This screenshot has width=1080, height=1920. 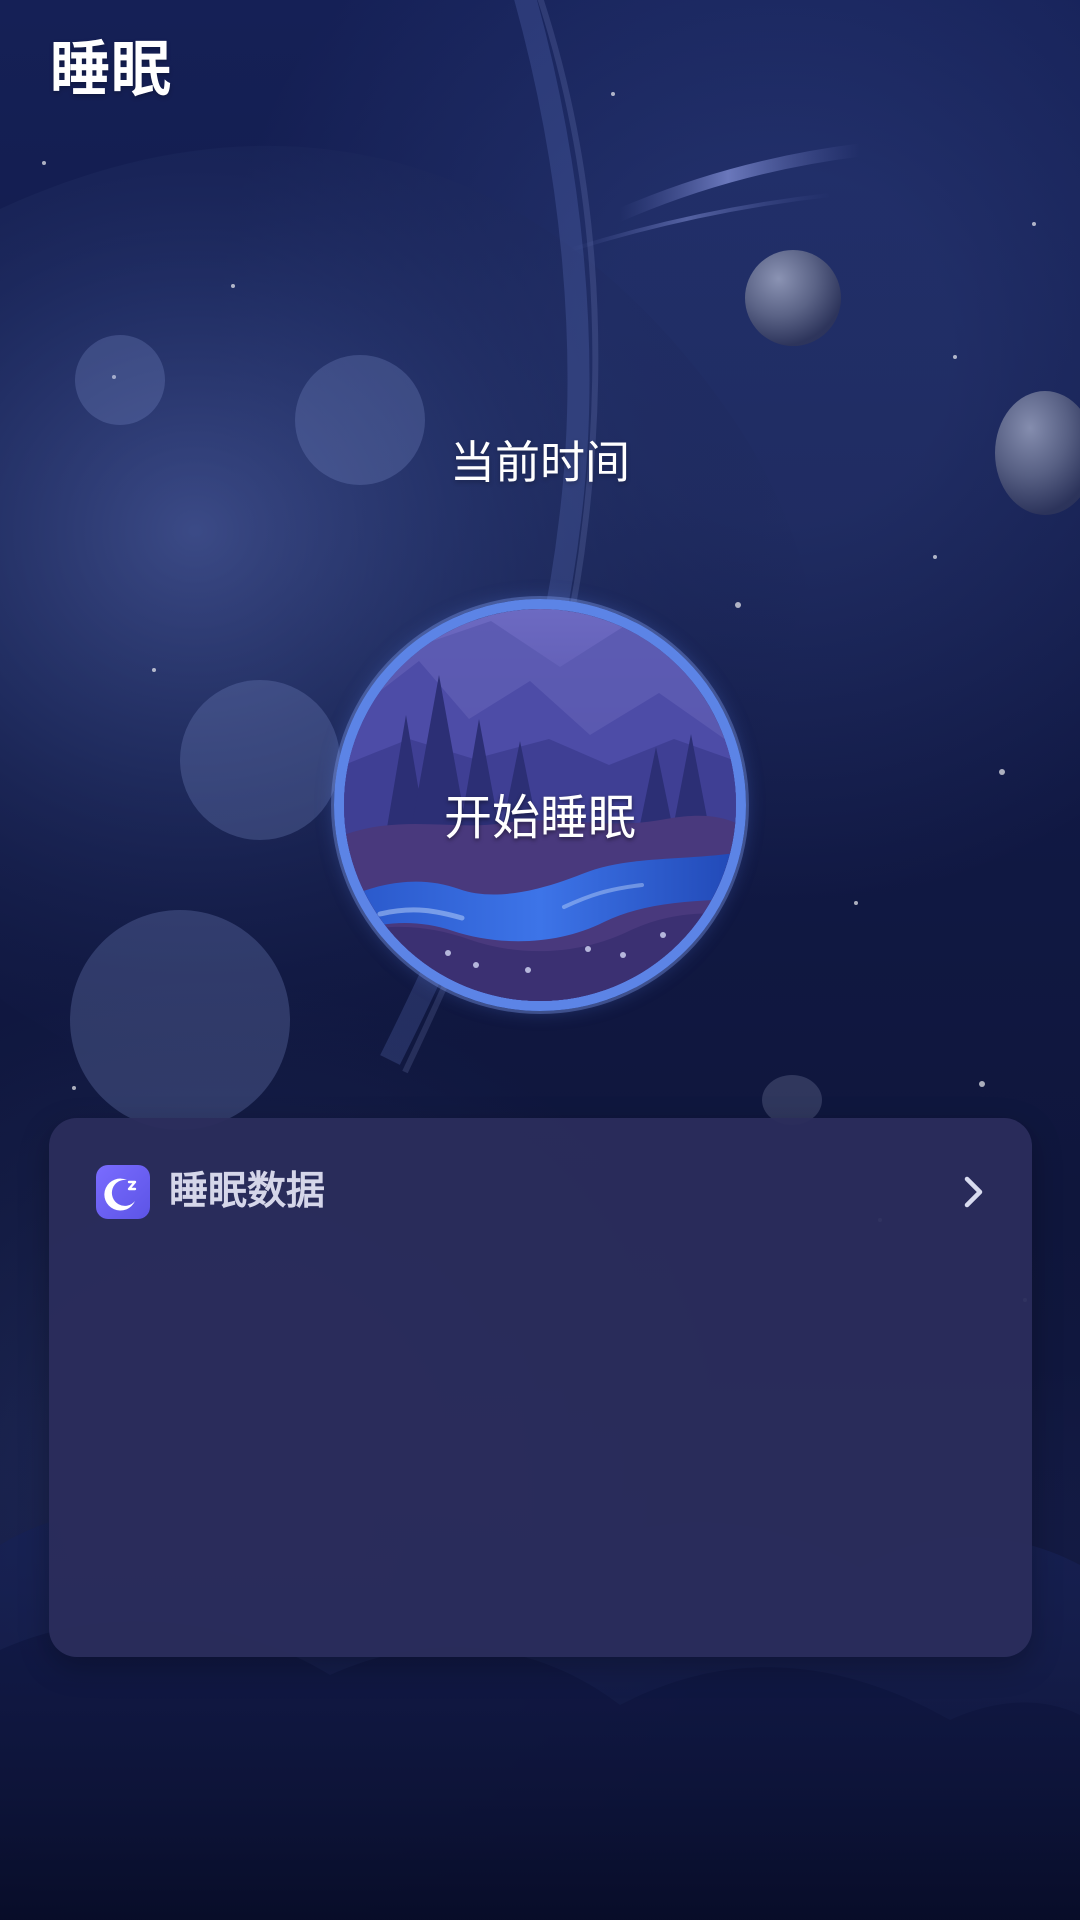 I want to click on start-sleep-button: 开始睡眠, so click(x=540, y=805).